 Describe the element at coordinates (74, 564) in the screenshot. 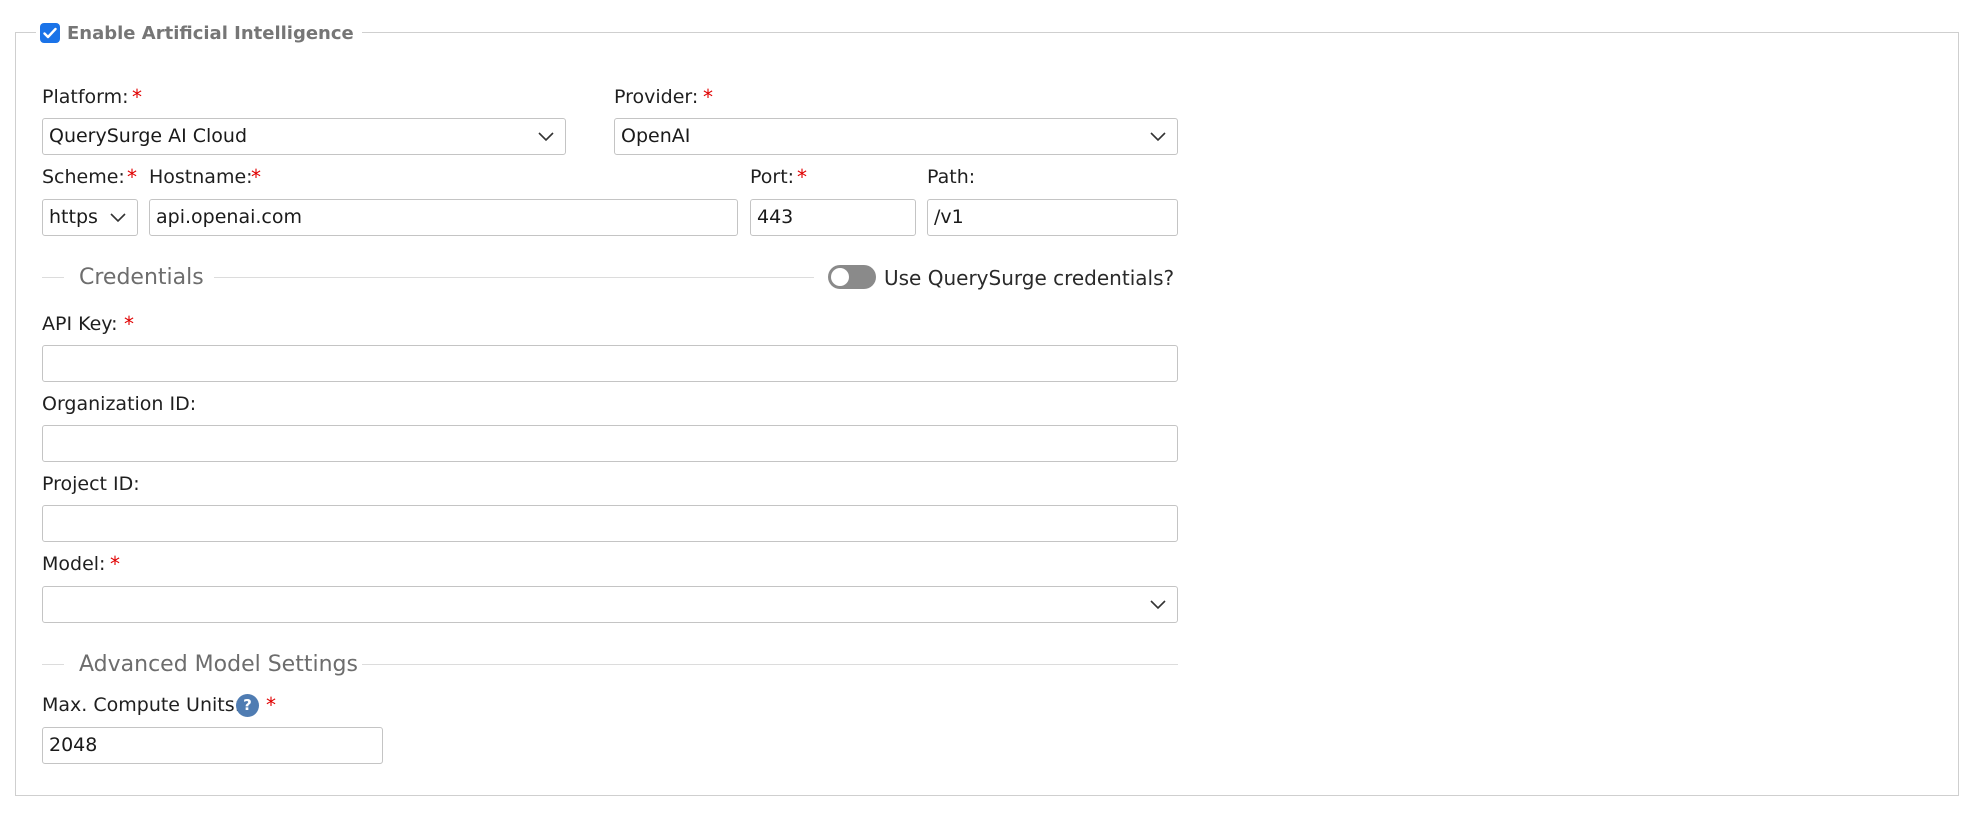

I see `model-label: Model:` at that location.